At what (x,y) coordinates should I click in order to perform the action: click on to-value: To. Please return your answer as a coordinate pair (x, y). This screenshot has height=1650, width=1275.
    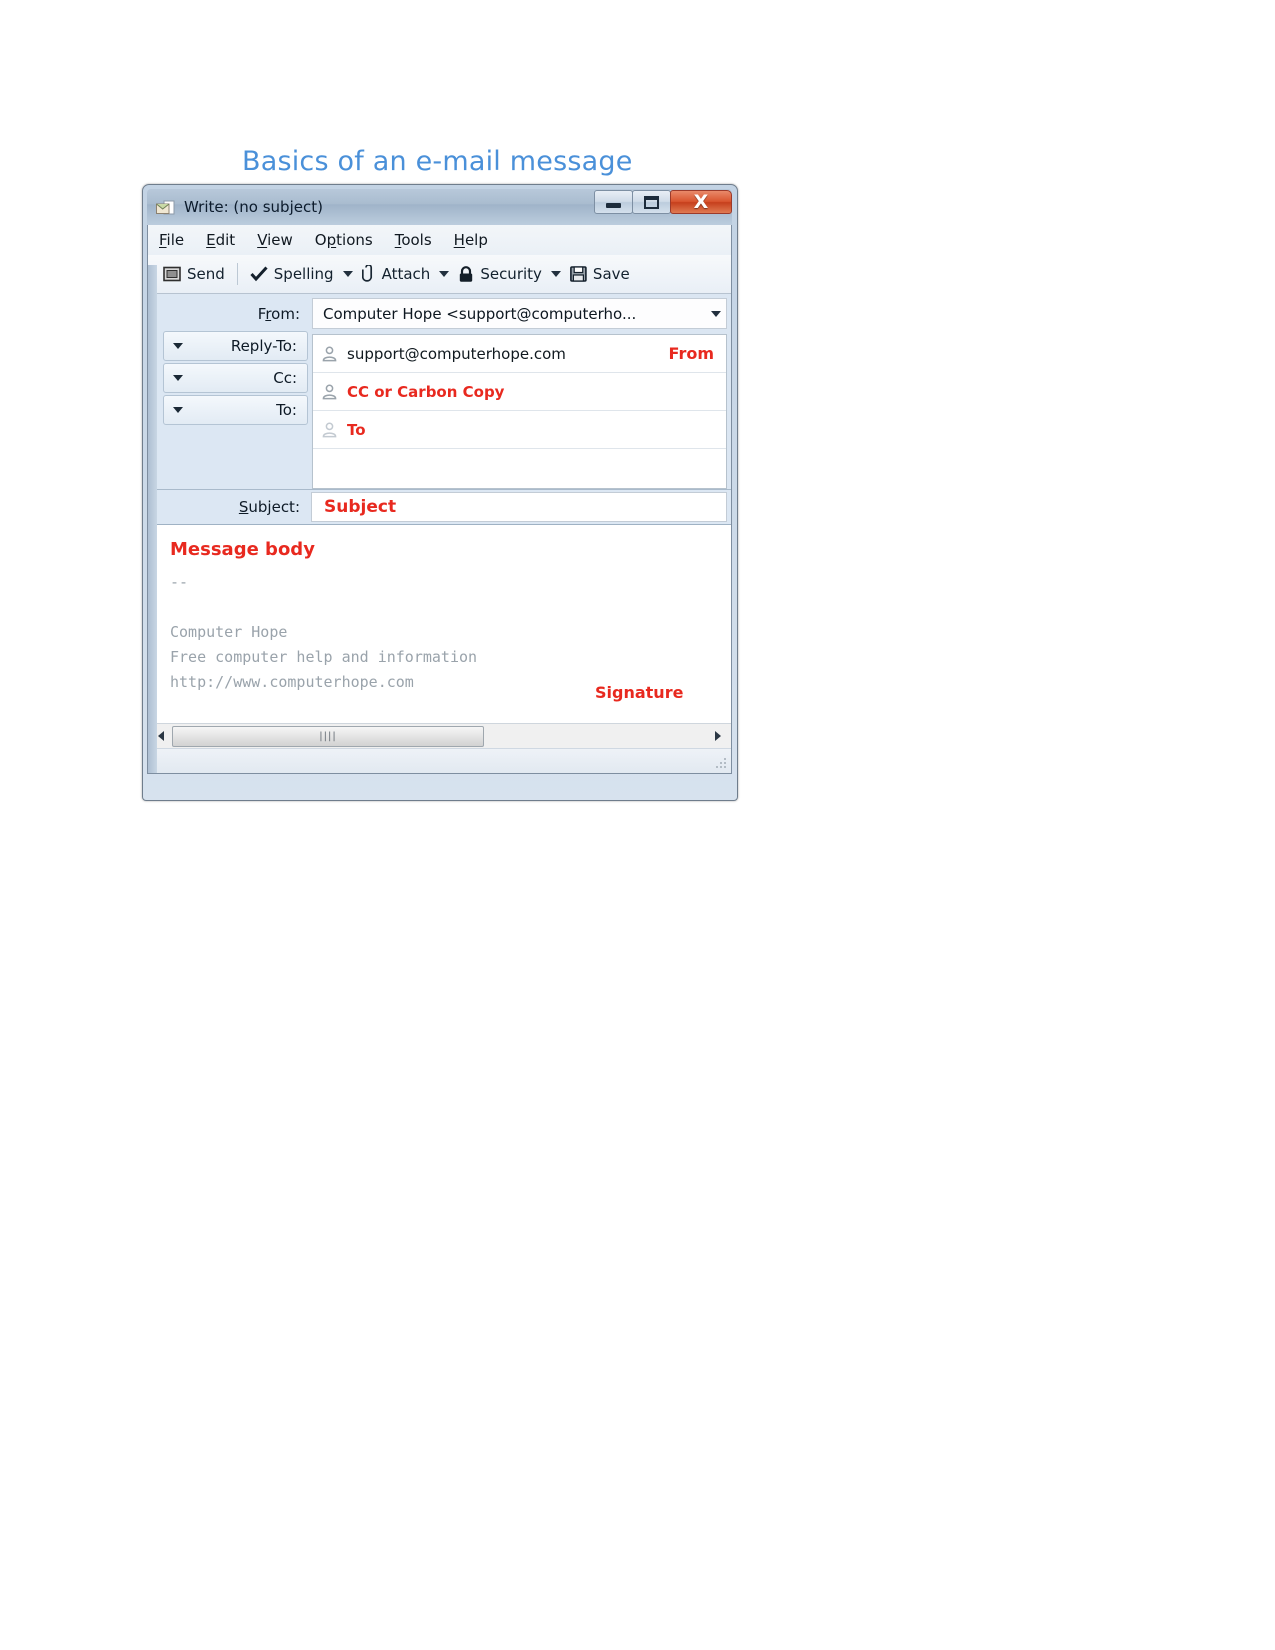
    Looking at the image, I should click on (356, 429).